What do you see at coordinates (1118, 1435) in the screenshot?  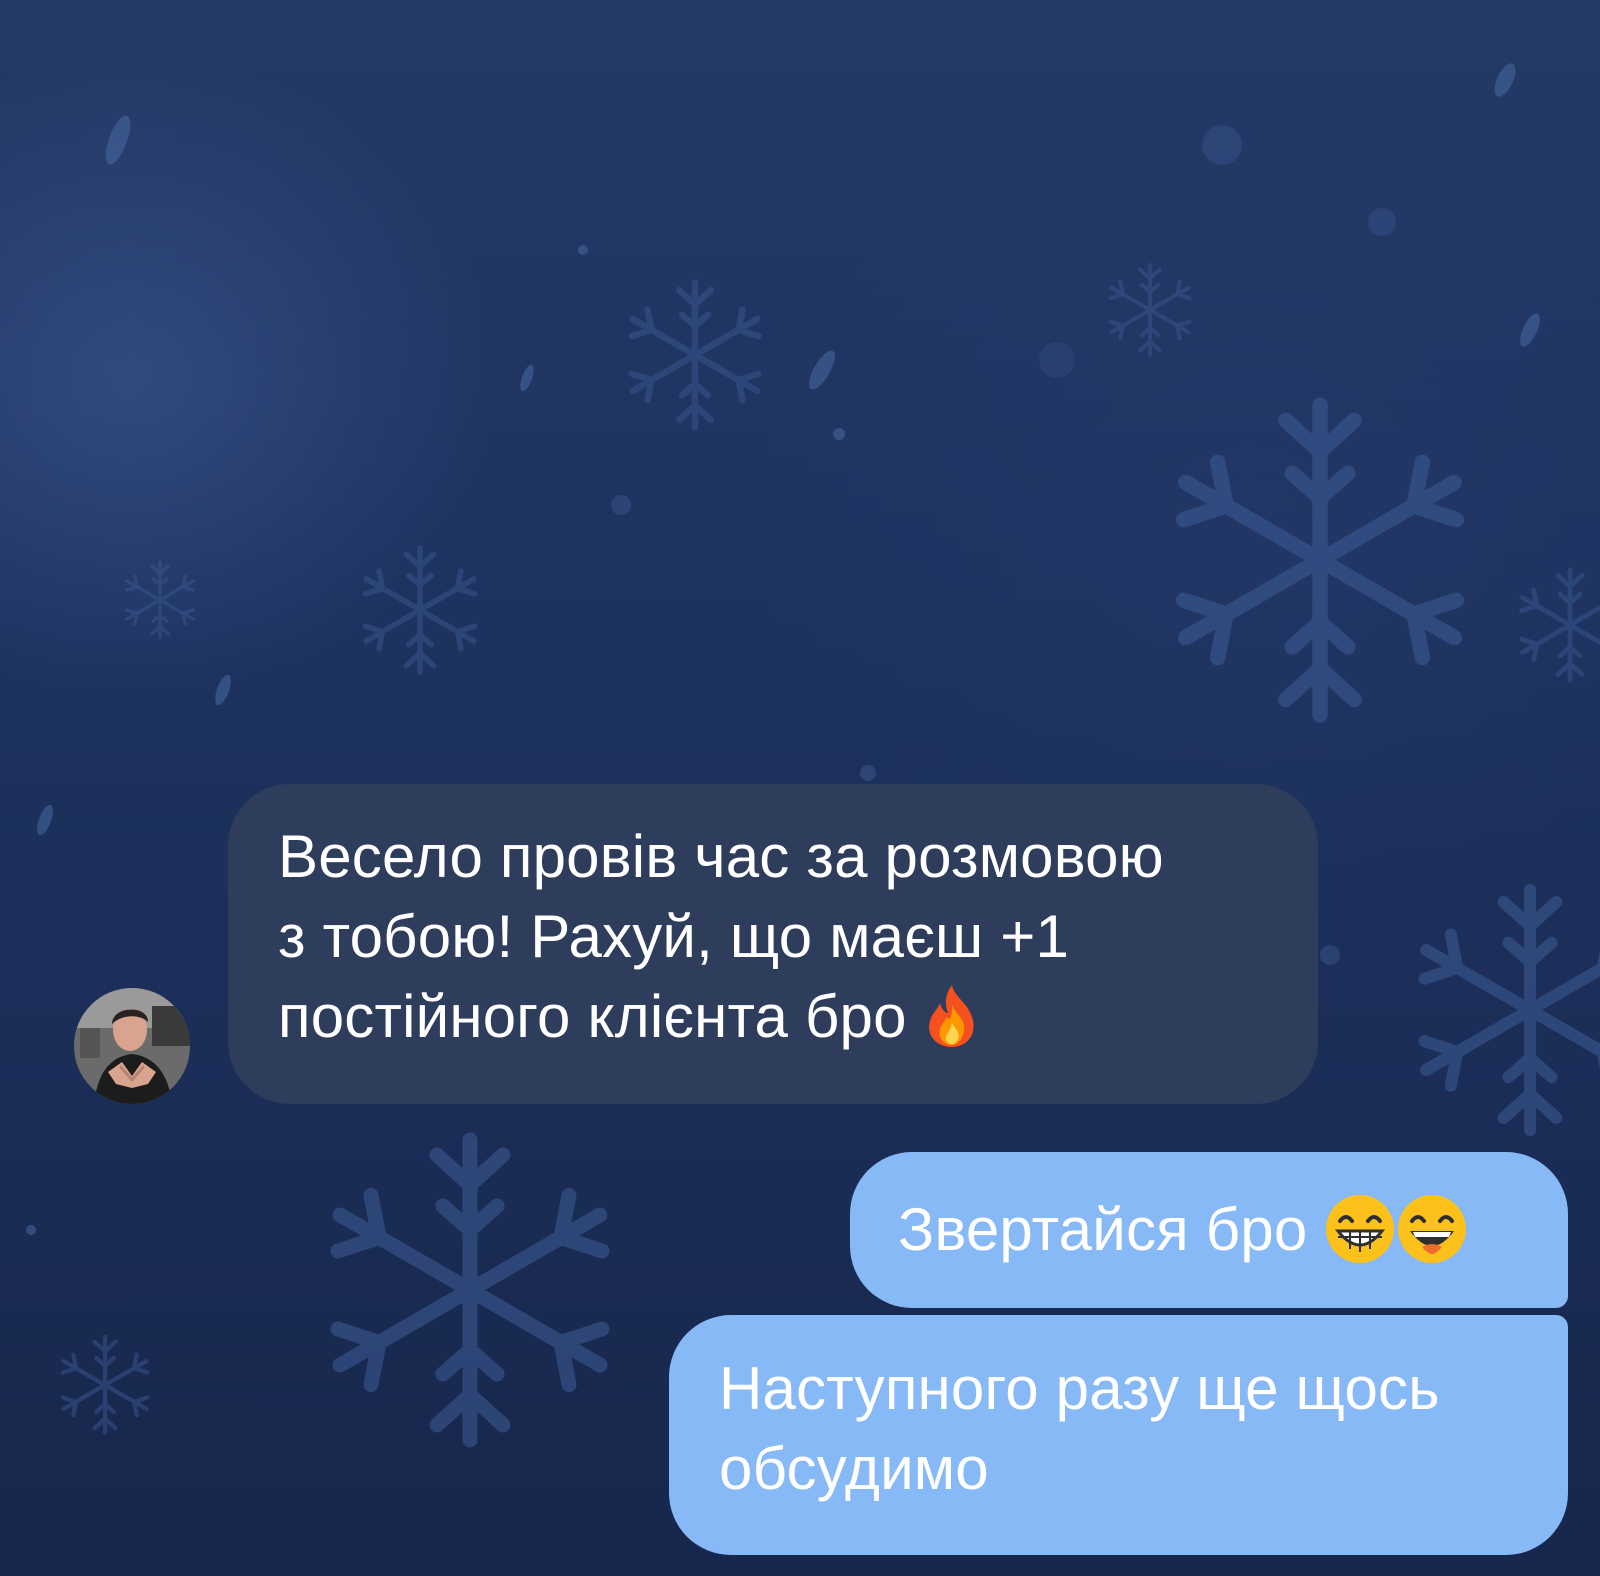 I see `outgoing-message-bubble: Наступного разу ще щось обсудимо` at bounding box center [1118, 1435].